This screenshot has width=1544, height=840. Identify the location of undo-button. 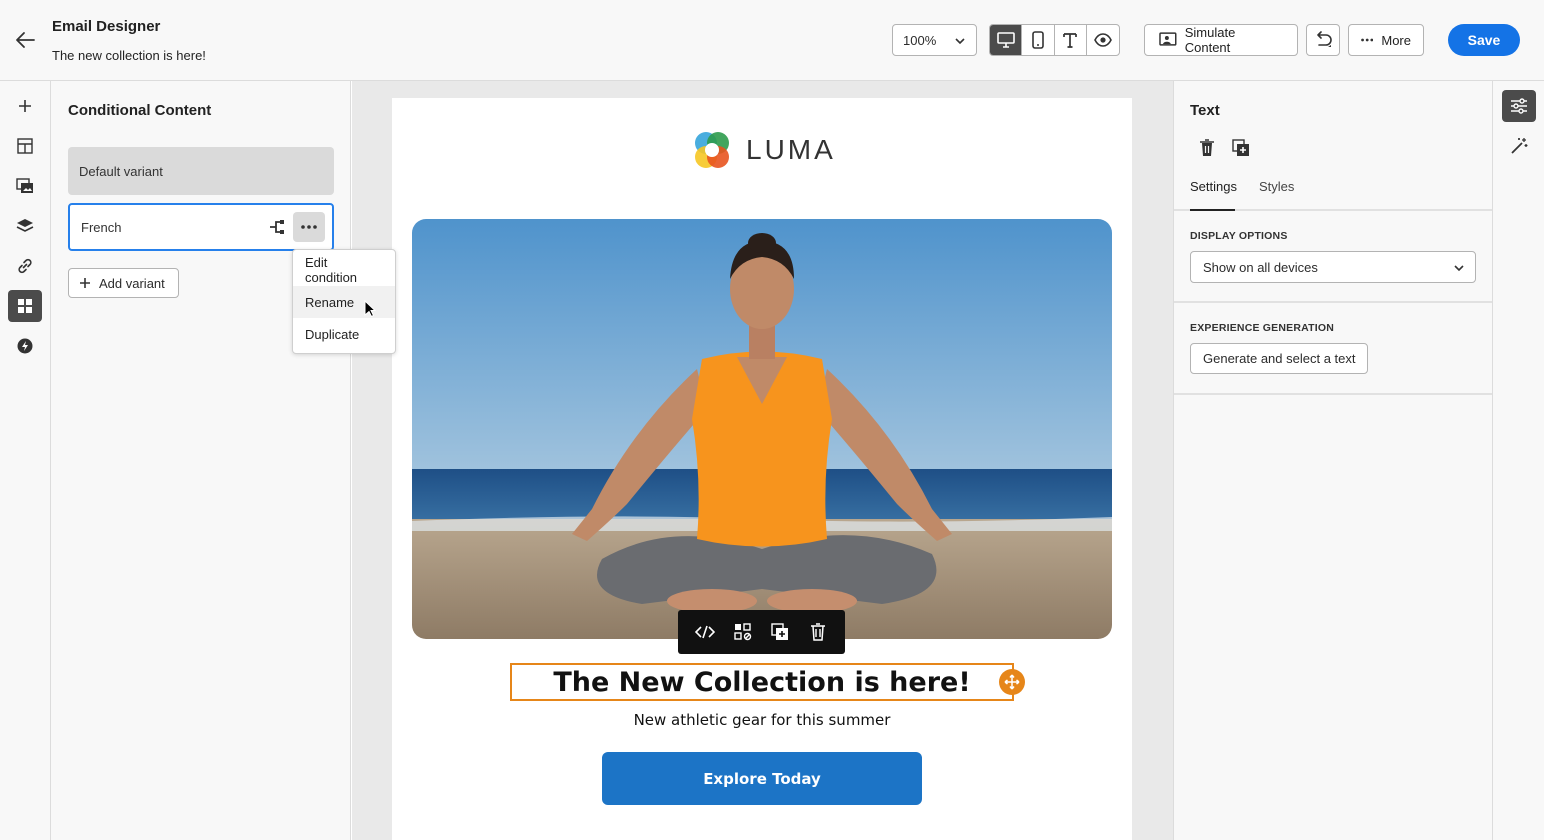
(1323, 40).